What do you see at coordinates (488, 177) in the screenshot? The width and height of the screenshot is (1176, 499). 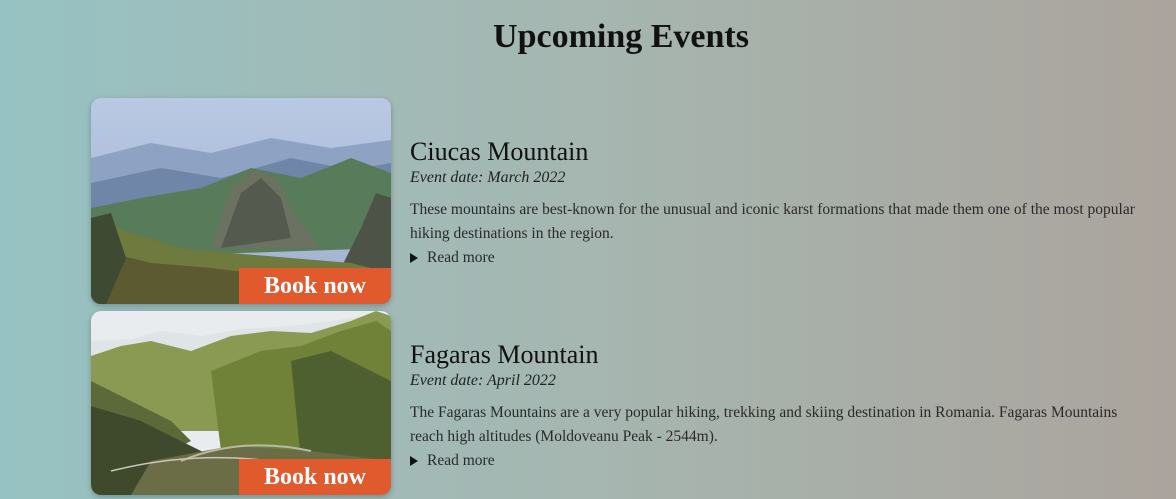 I see `event-date: Event date: March 2022` at bounding box center [488, 177].